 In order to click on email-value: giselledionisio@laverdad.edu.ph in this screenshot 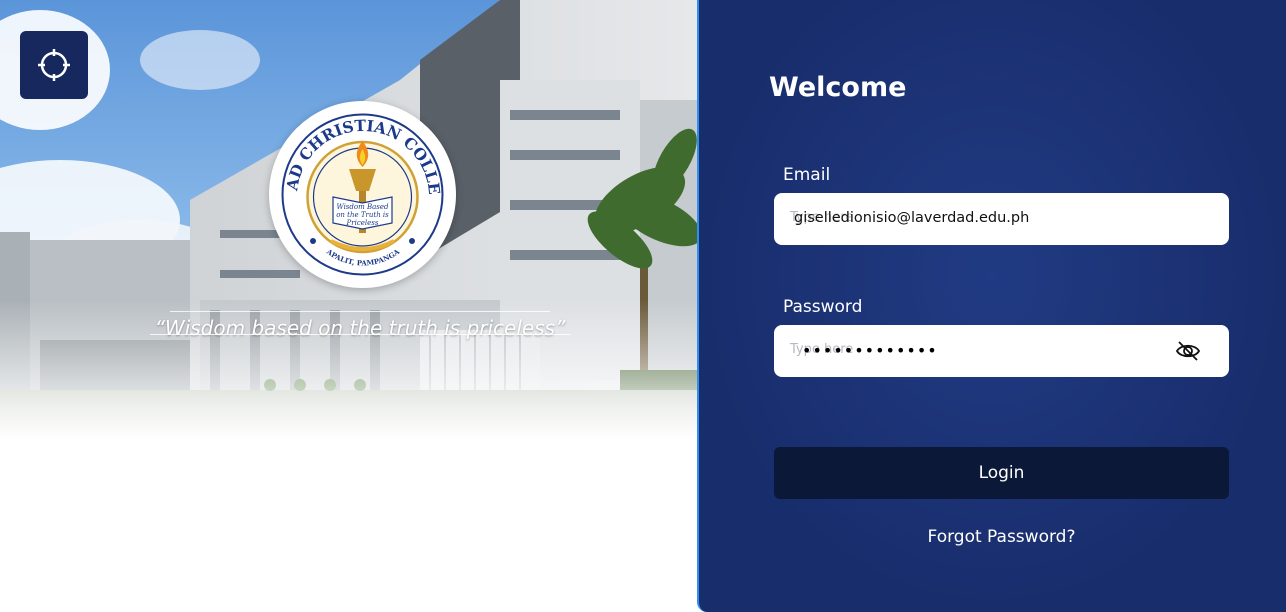, I will do `click(912, 218)`.